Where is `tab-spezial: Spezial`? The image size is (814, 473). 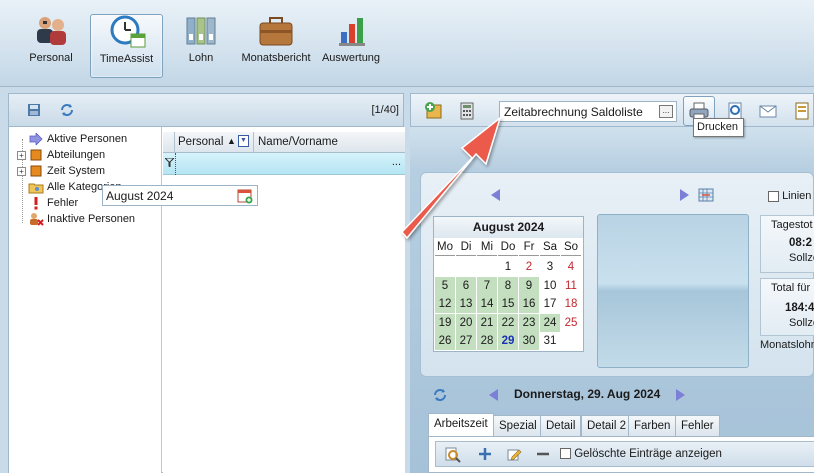 tab-spezial: Spezial is located at coordinates (518, 425).